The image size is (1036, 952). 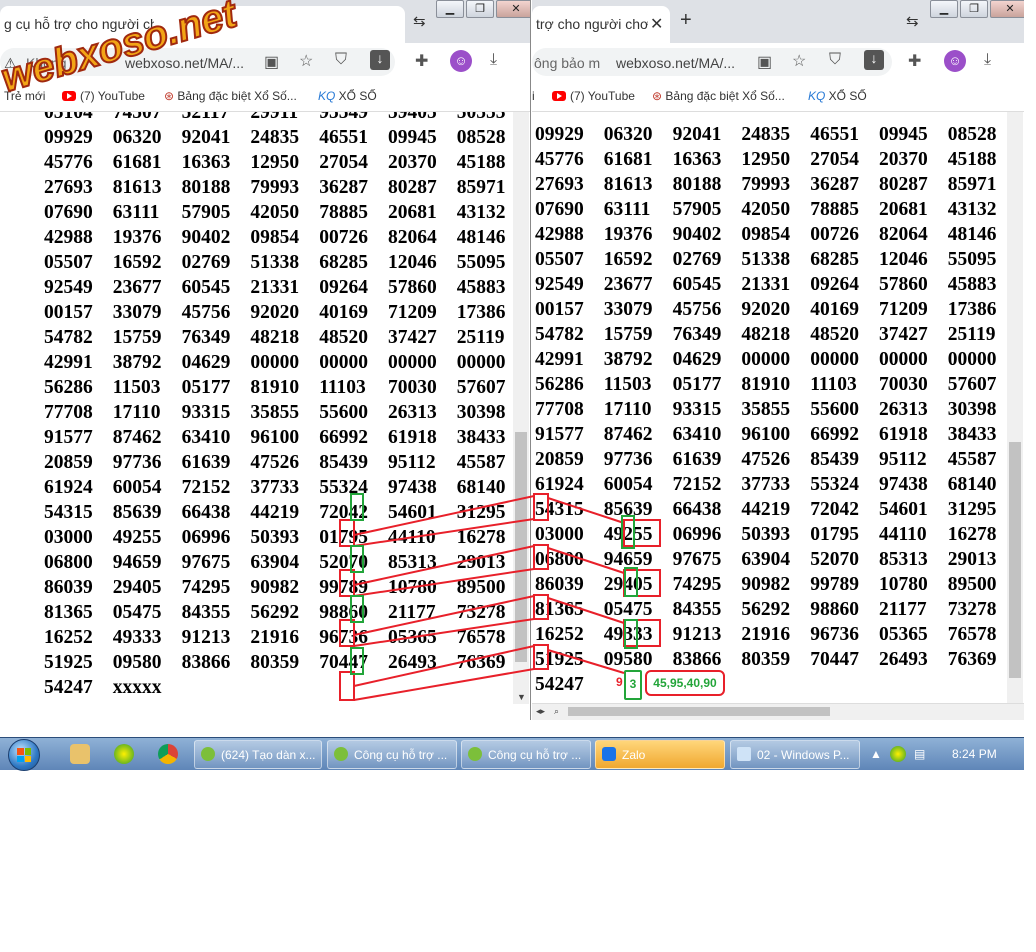 What do you see at coordinates (80, 754) in the screenshot?
I see `explorer-icon` at bounding box center [80, 754].